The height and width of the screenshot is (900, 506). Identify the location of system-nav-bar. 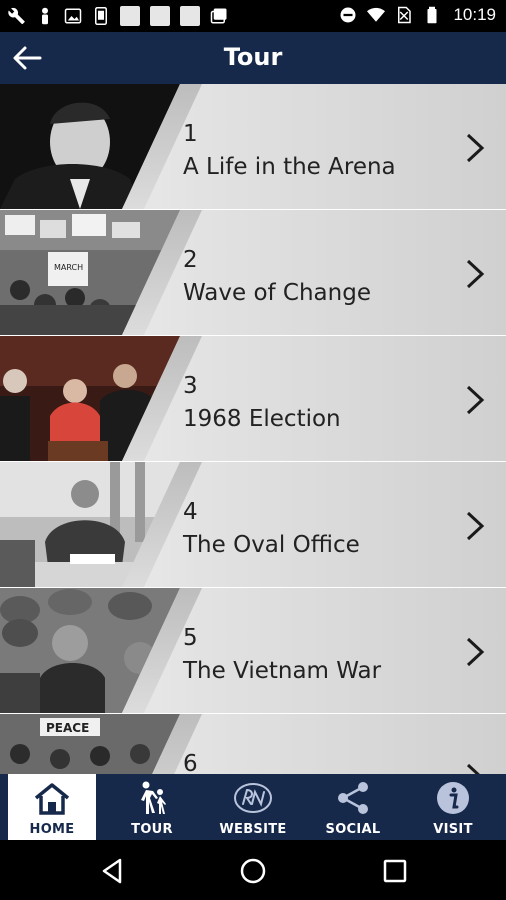
(253, 870).